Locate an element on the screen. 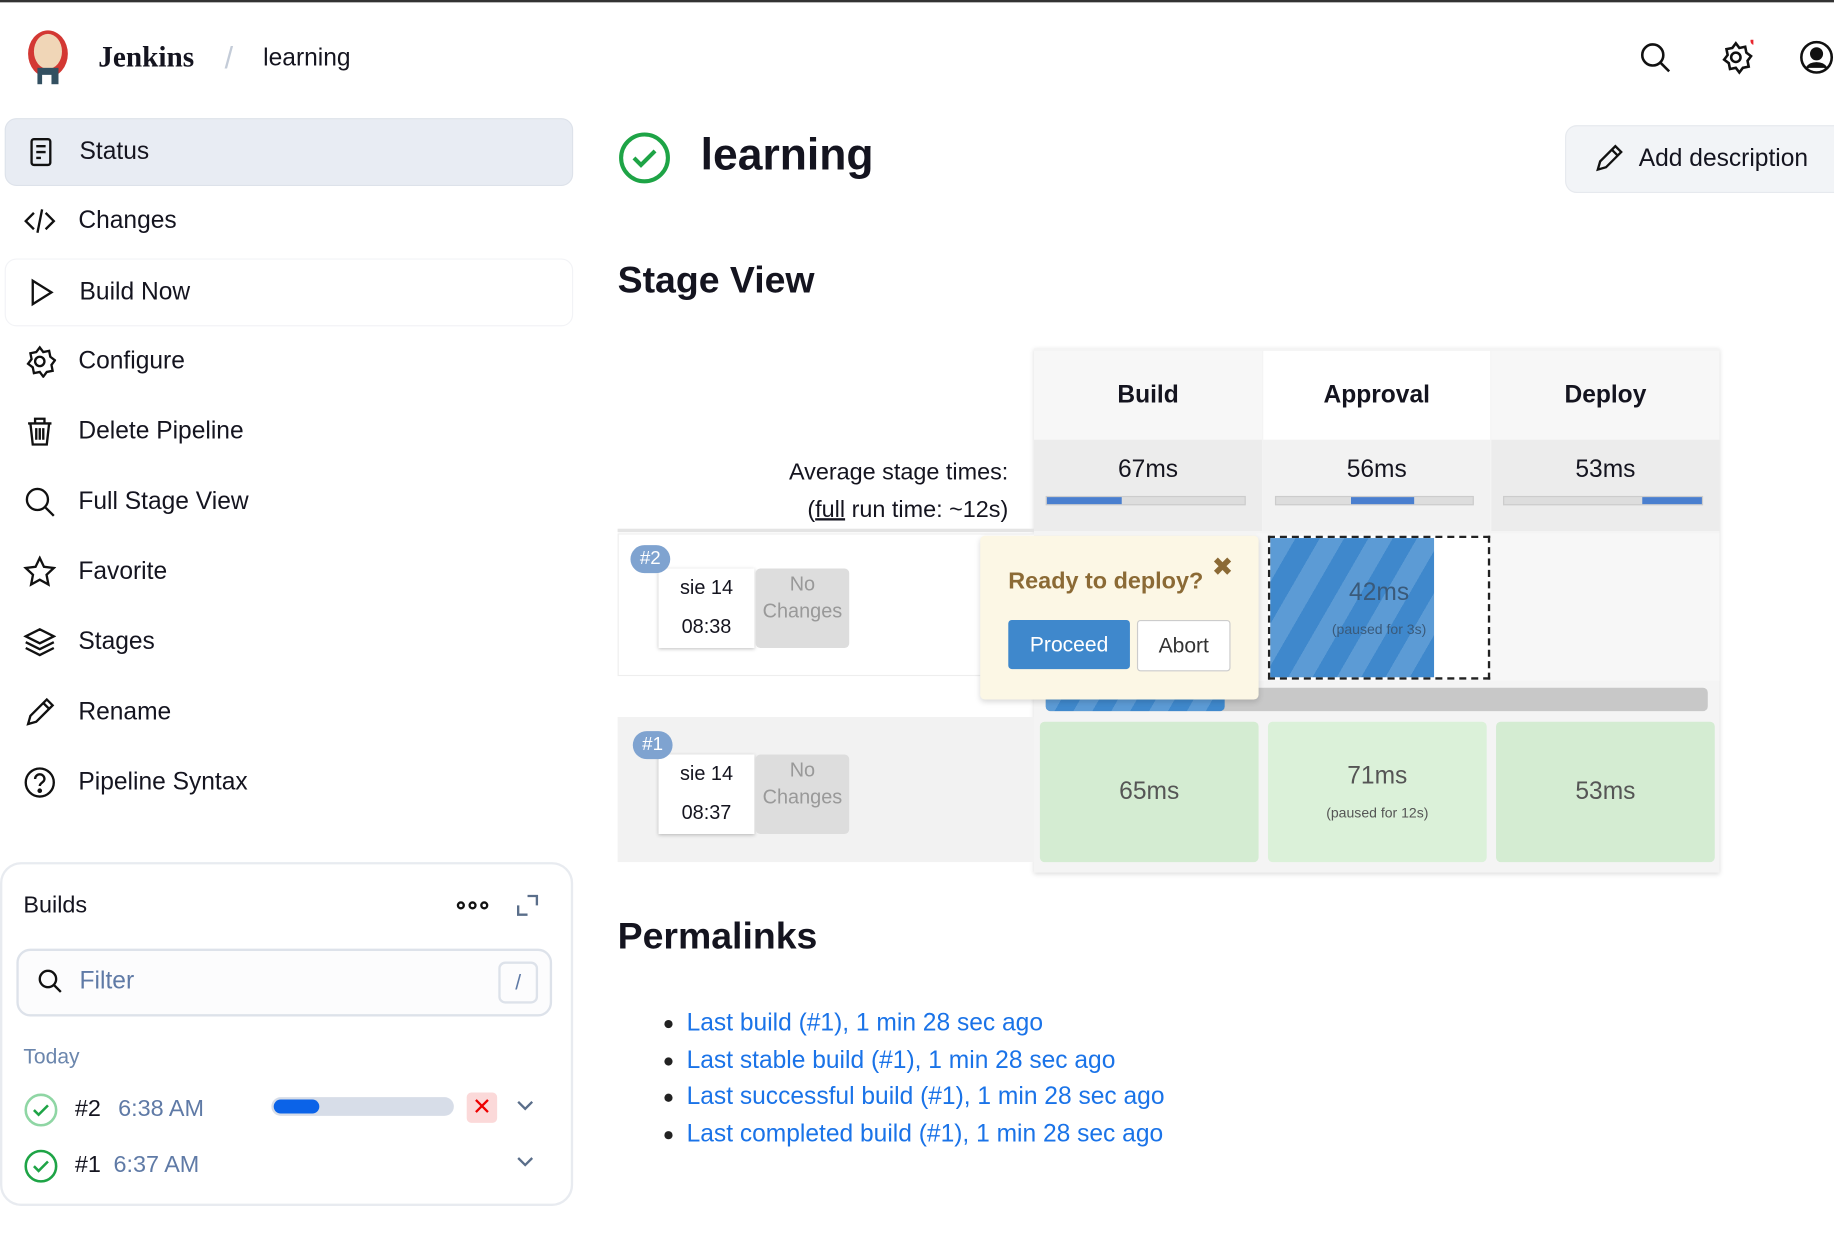 Image resolution: width=1834 pixels, height=1259 pixels. build-stage-cell: 65ms is located at coordinates (1149, 792).